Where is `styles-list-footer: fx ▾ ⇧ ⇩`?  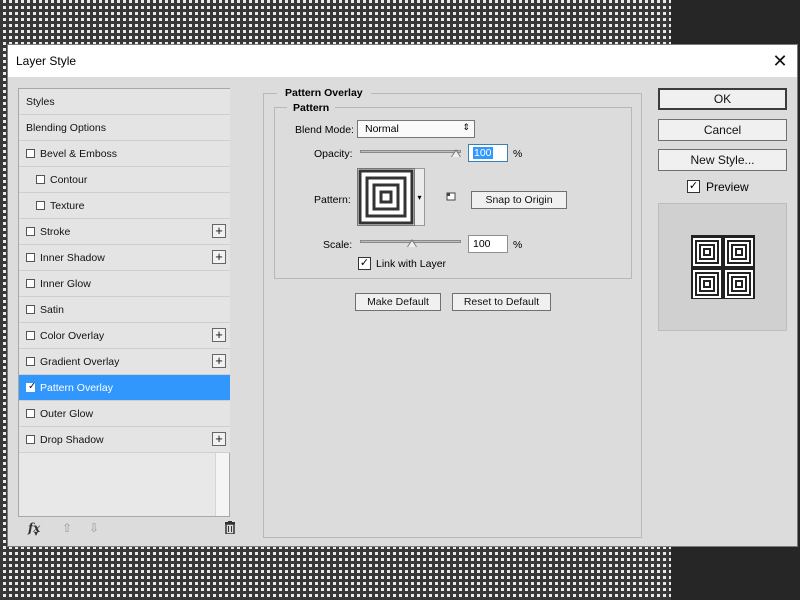 styles-list-footer: fx ▾ ⇧ ⇩ is located at coordinates (130, 529).